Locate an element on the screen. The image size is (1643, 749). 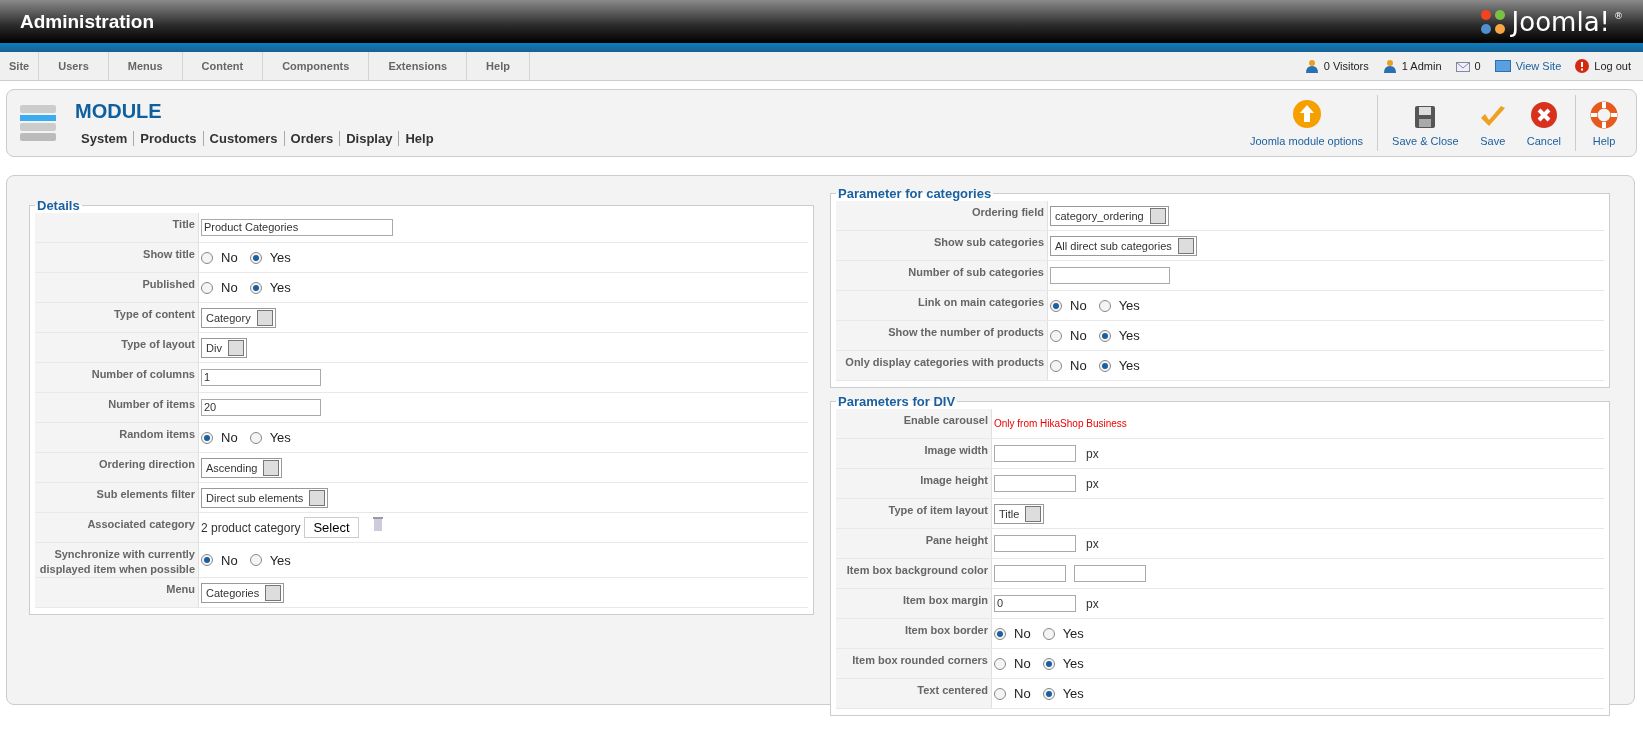
menu-item: Users is located at coordinates (74, 66).